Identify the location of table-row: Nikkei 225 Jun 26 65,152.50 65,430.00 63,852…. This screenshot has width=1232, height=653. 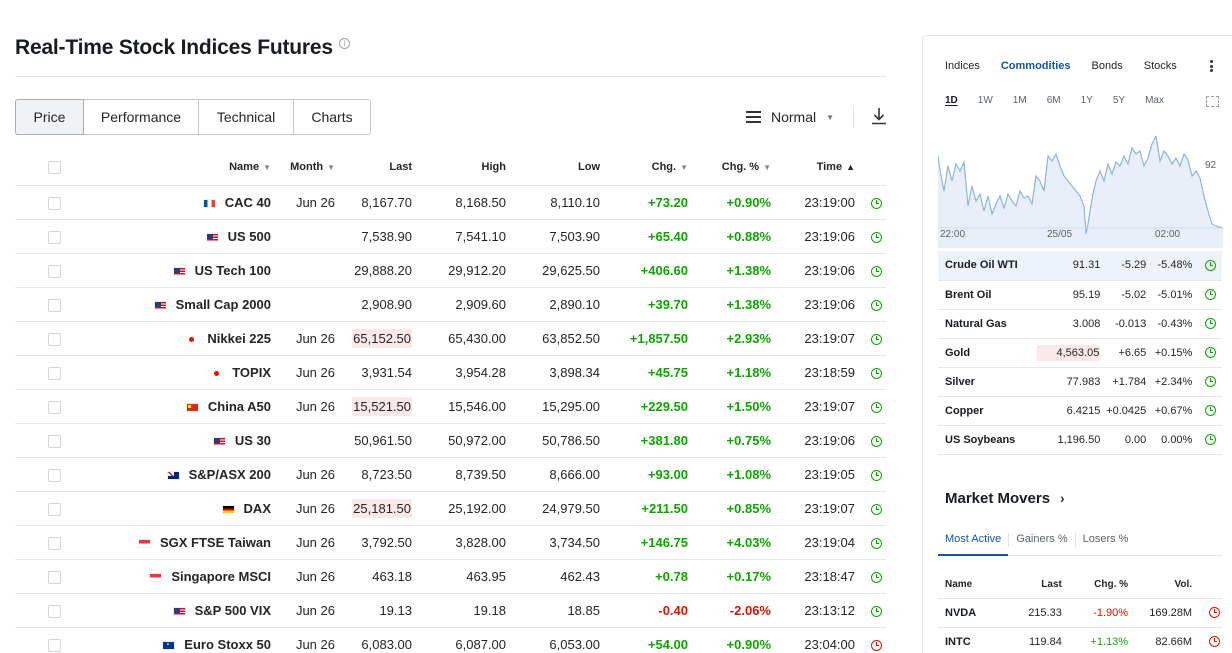
(450, 338).